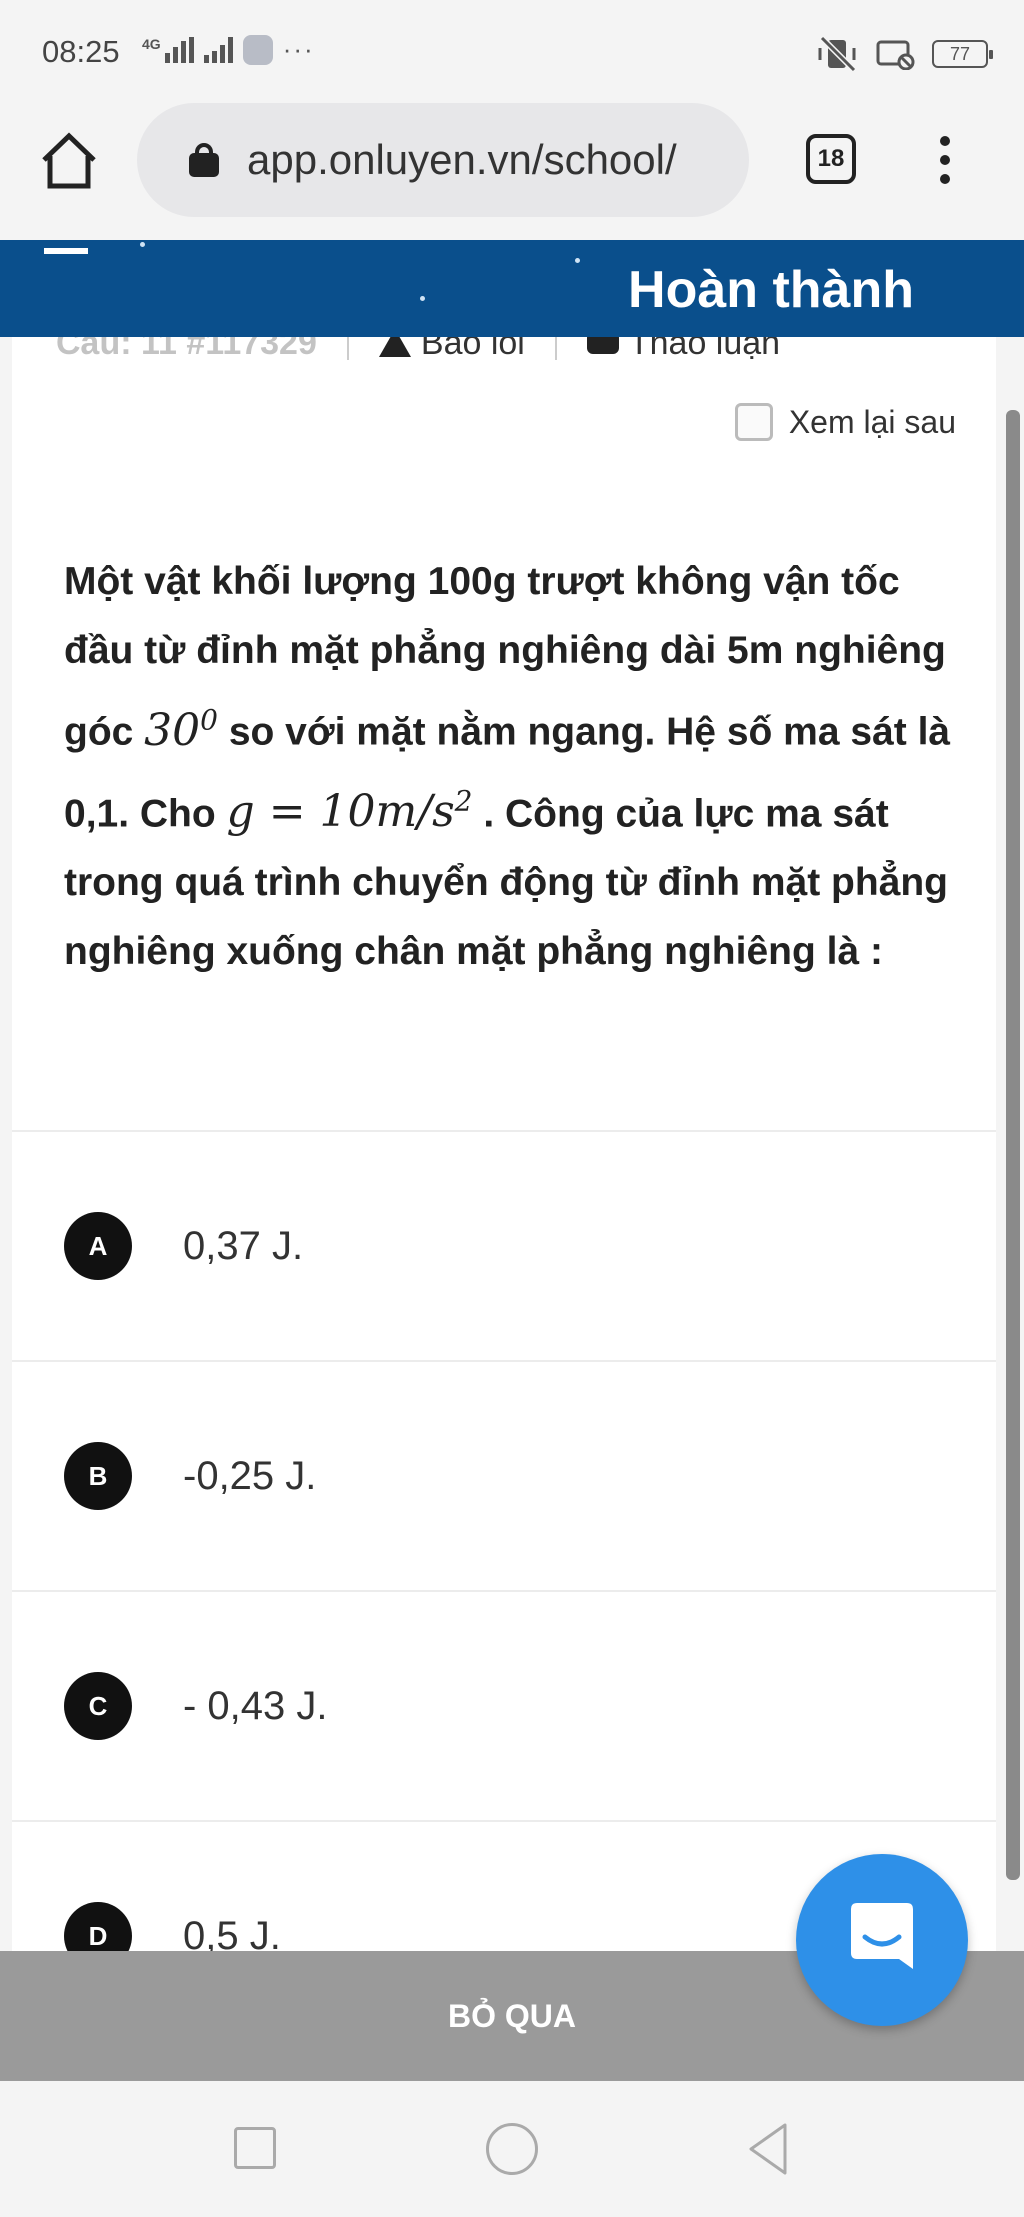 The image size is (1024, 2217). I want to click on chat-support-button, so click(882, 1940).